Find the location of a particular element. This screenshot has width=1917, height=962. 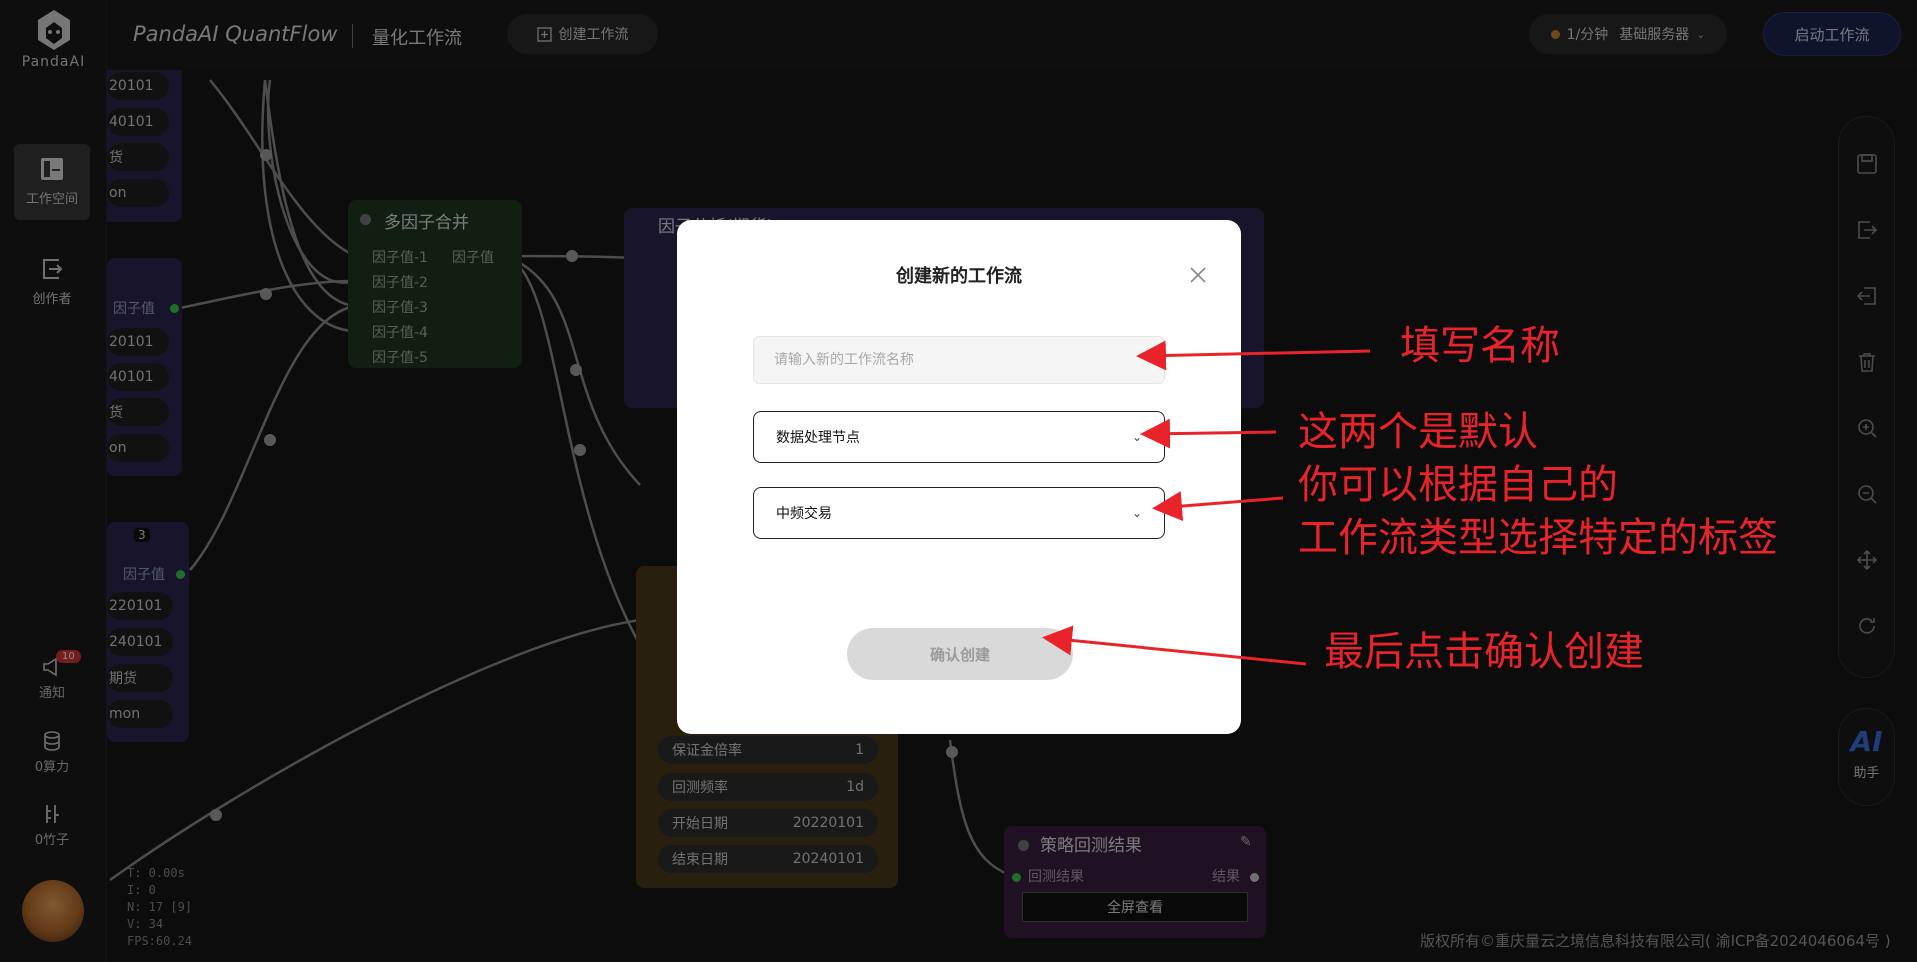

annotation-default-line1: 这两个是默认 is located at coordinates (1418, 432).